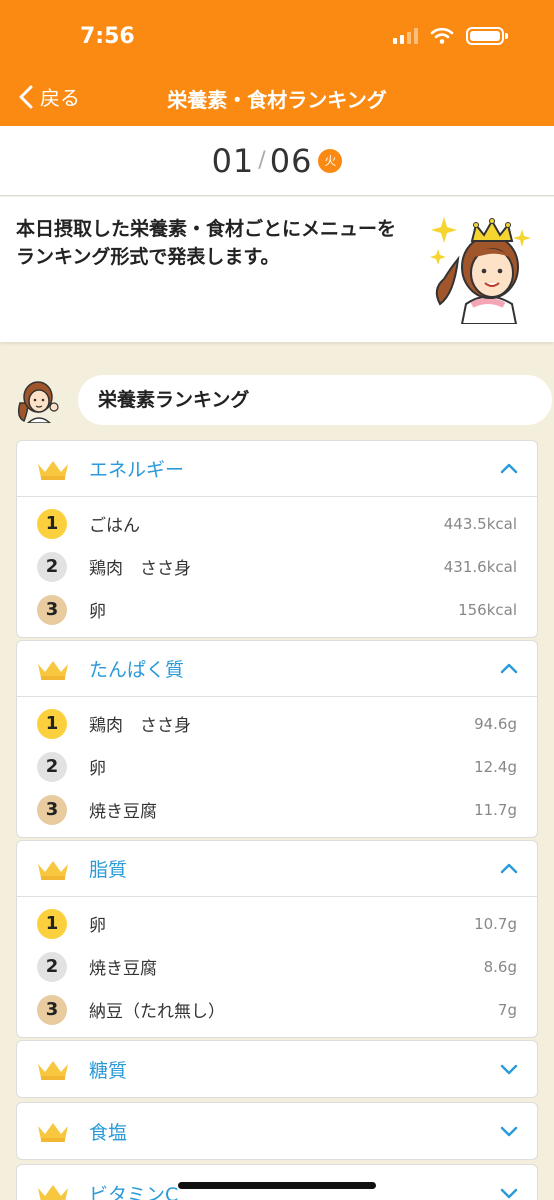  Describe the element at coordinates (277, 100) in the screenshot. I see `page-title: 栄養素・食材ランキング` at that location.